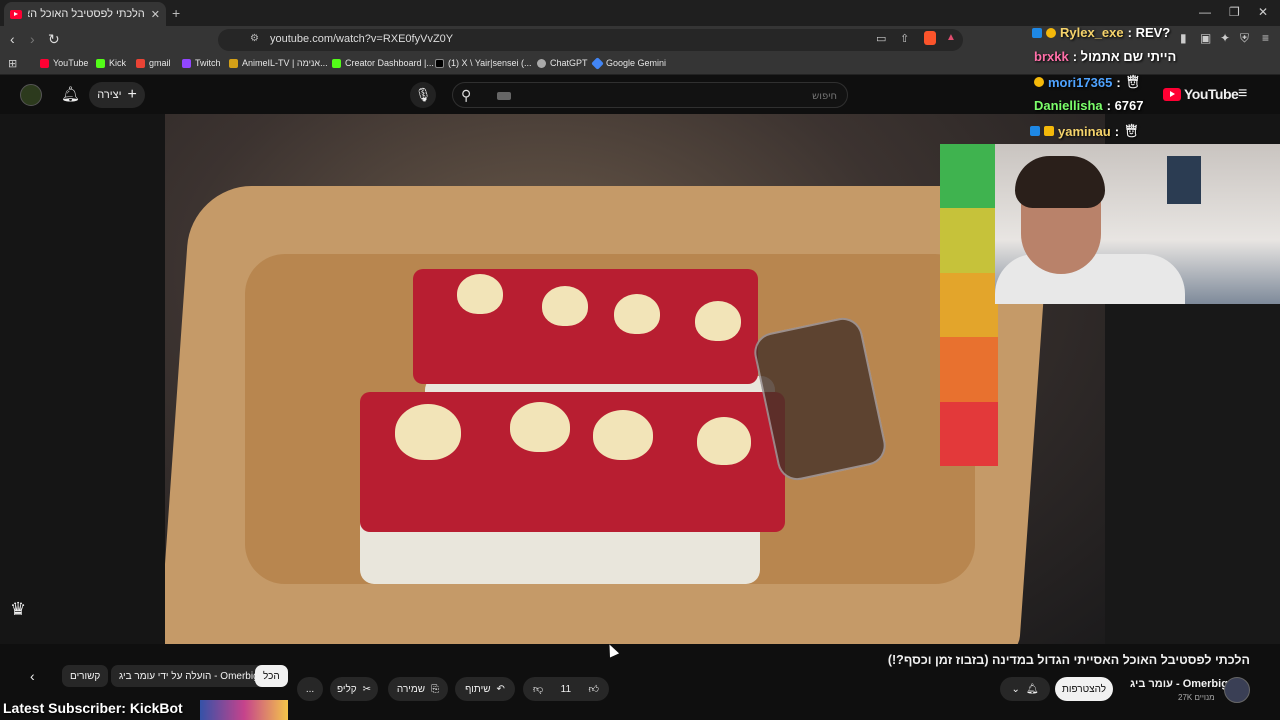 Image resolution: width=1280 pixels, height=720 pixels. I want to click on chat-username: Daniellisha, so click(1068, 105).